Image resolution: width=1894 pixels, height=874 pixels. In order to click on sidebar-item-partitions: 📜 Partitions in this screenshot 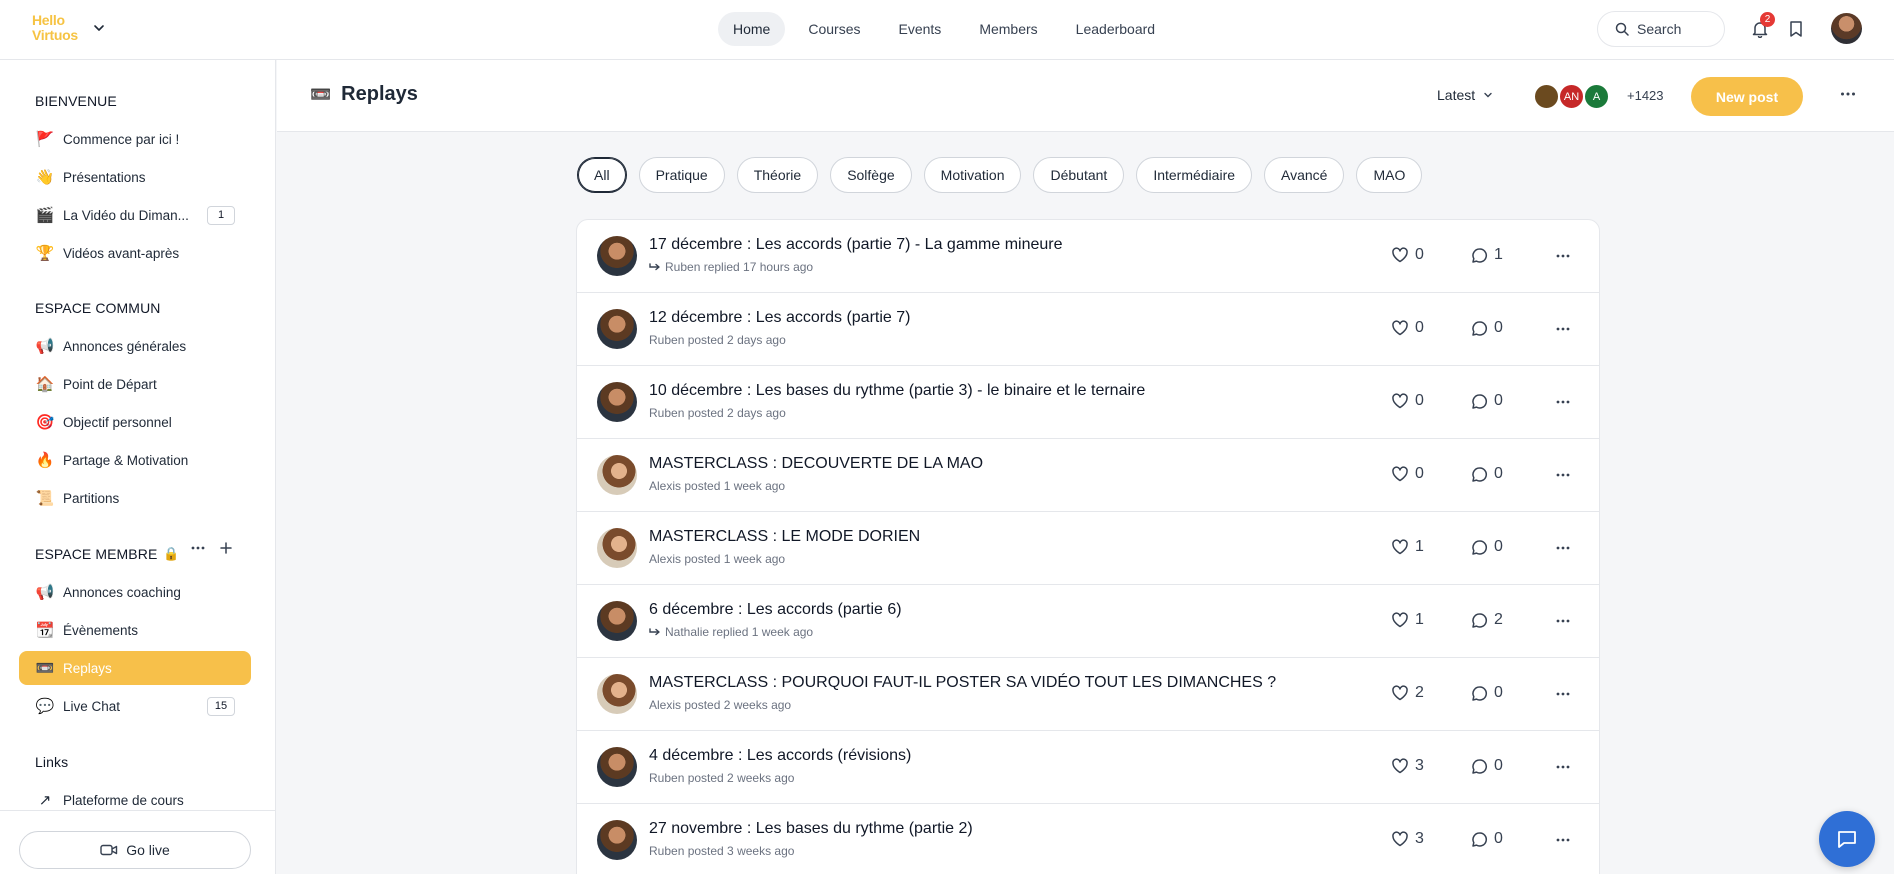, I will do `click(135, 498)`.